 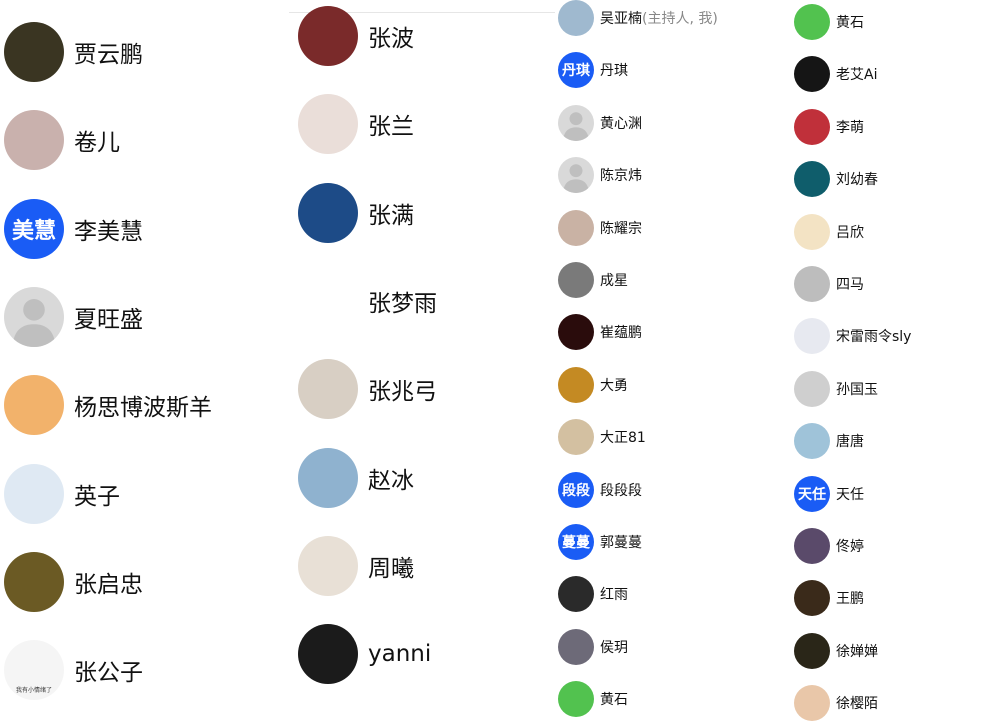 What do you see at coordinates (576, 384) in the screenshot?
I see `golden-silhouette-photo` at bounding box center [576, 384].